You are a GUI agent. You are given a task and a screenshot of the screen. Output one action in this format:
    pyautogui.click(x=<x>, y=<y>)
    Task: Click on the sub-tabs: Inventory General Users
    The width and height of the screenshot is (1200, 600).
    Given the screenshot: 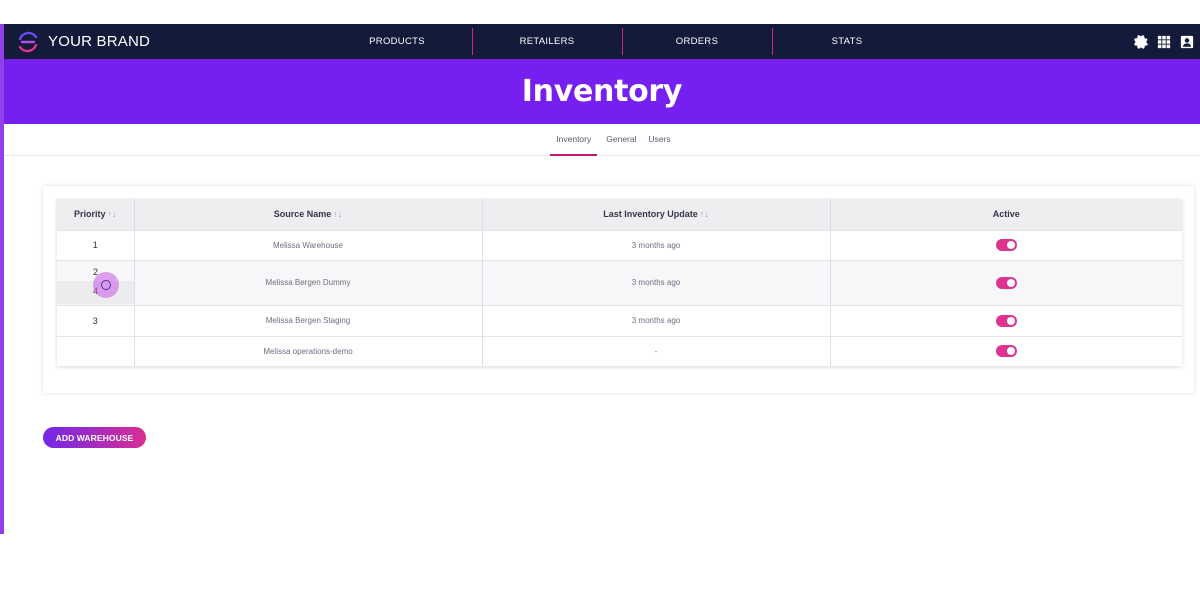 What is the action you would take?
    pyautogui.click(x=602, y=140)
    